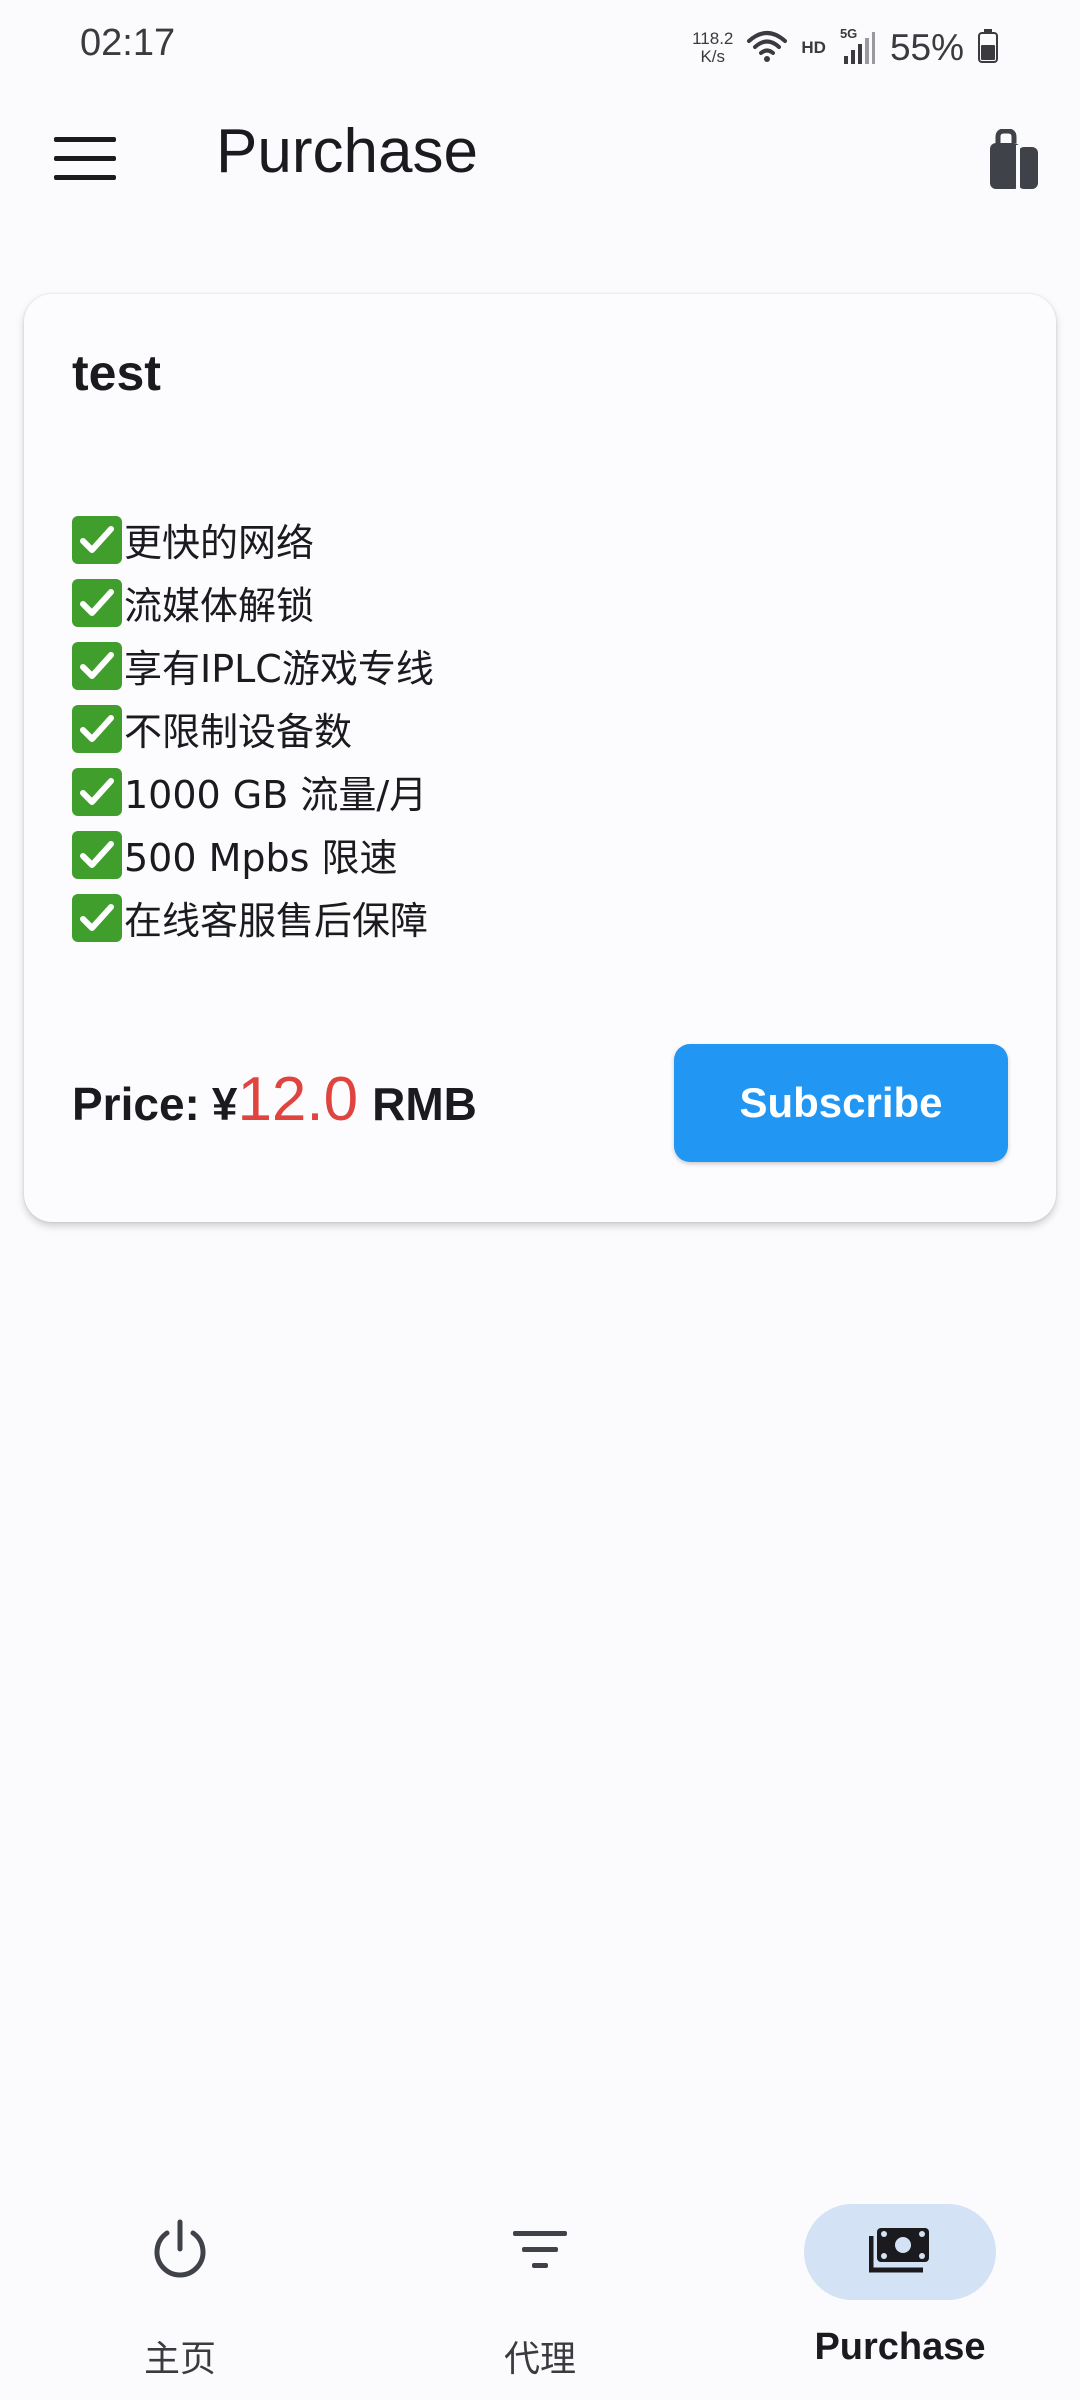 The image size is (1080, 2400). I want to click on menu-icon, so click(85, 161).